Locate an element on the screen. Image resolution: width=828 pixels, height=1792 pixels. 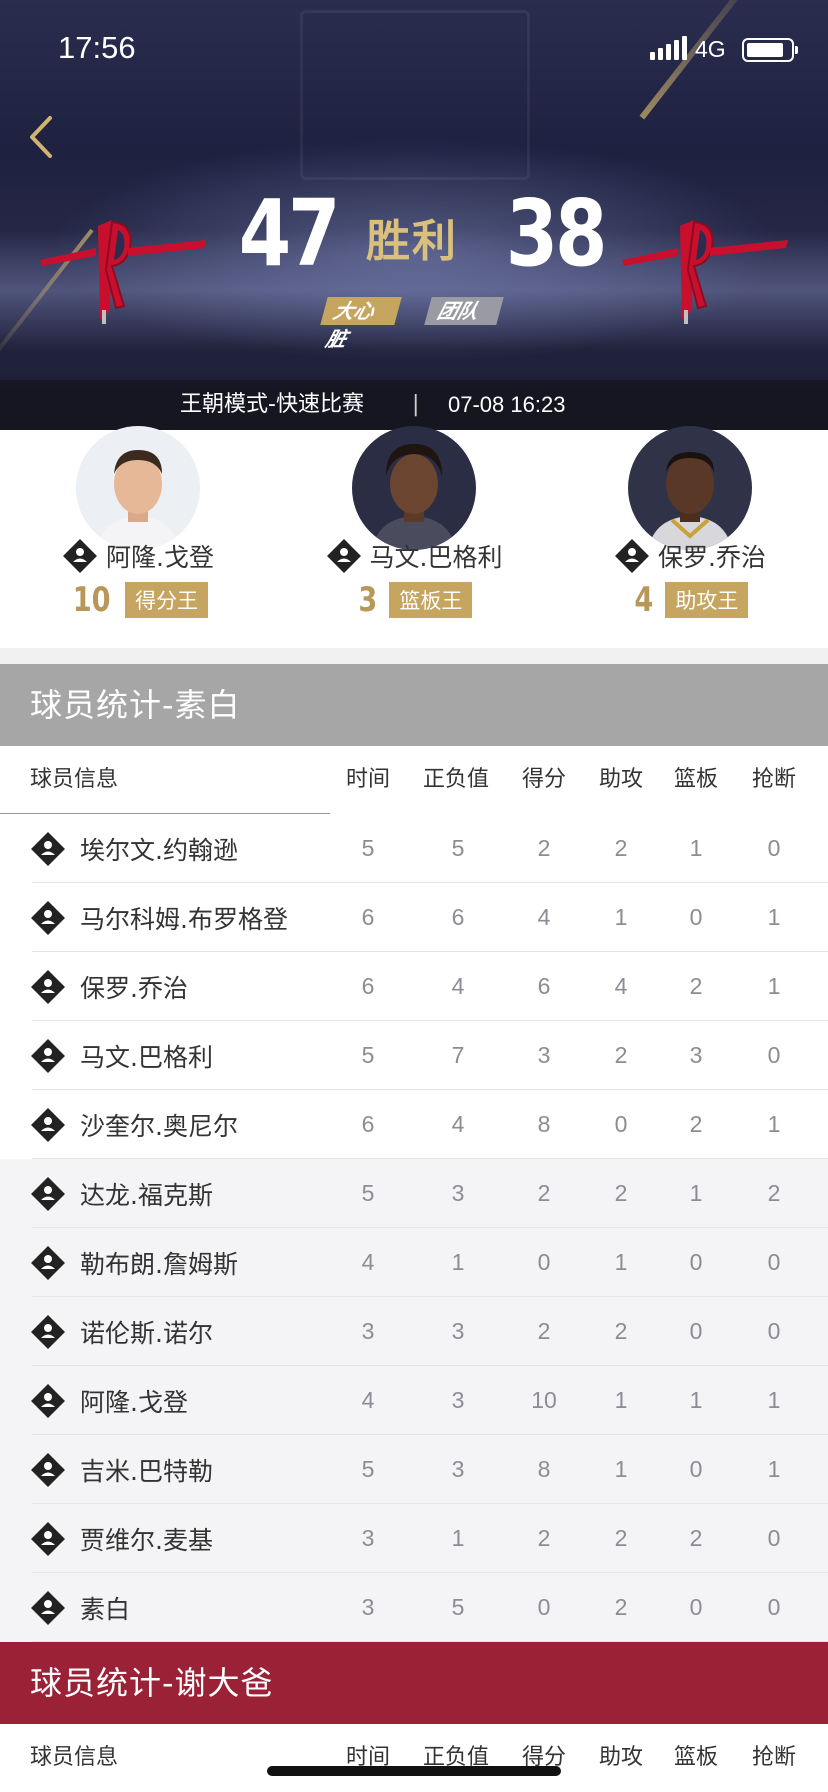
leader-points: 阿隆.戈登 10 得分王 is located at coordinates (138, 537).